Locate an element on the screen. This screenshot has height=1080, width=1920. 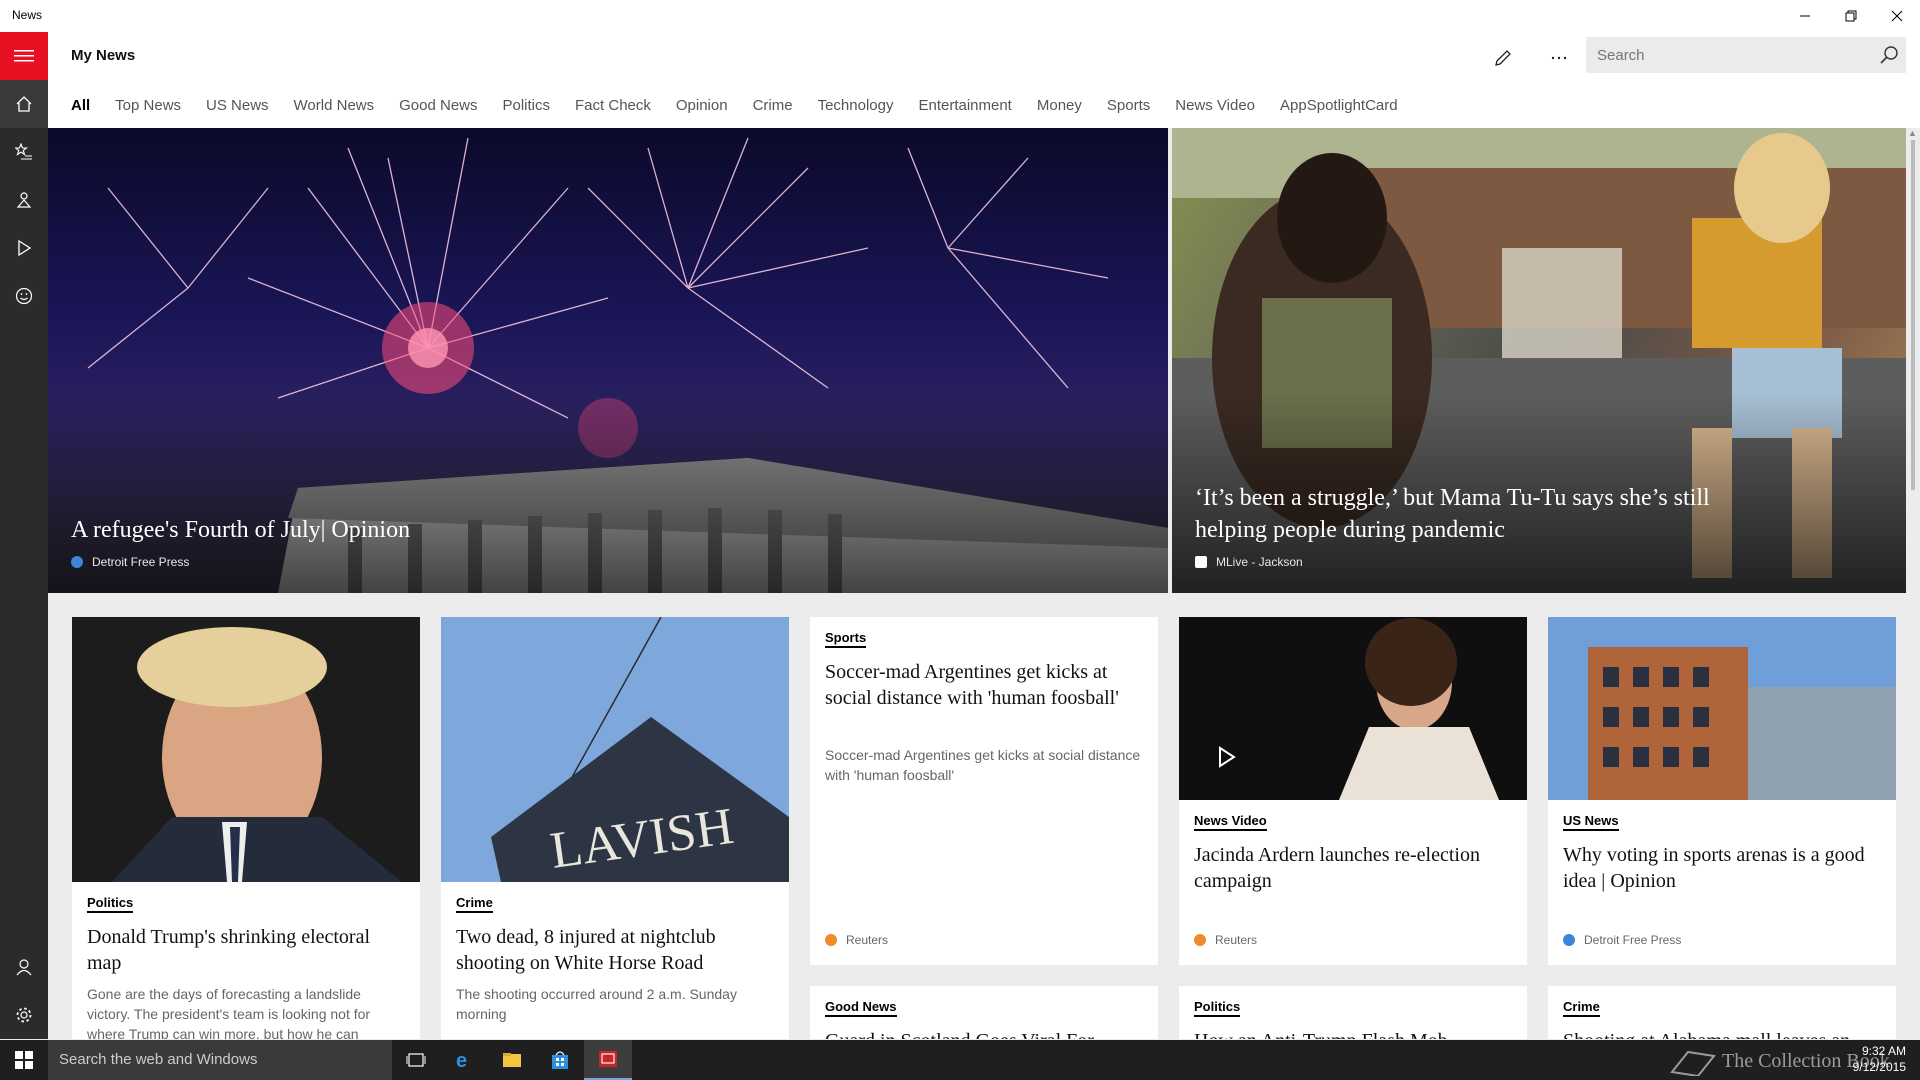
tab-app-spotlight: AppSpotlightCard is located at coordinates (1339, 105).